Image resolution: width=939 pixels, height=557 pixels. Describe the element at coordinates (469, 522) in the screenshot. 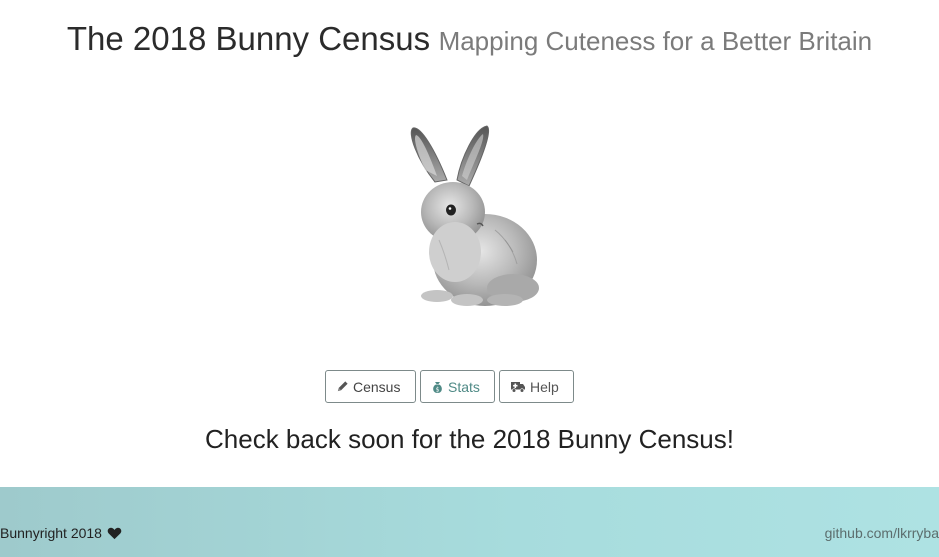

I see `footer: Bunnyright 2018 github.com/lkrryba` at that location.